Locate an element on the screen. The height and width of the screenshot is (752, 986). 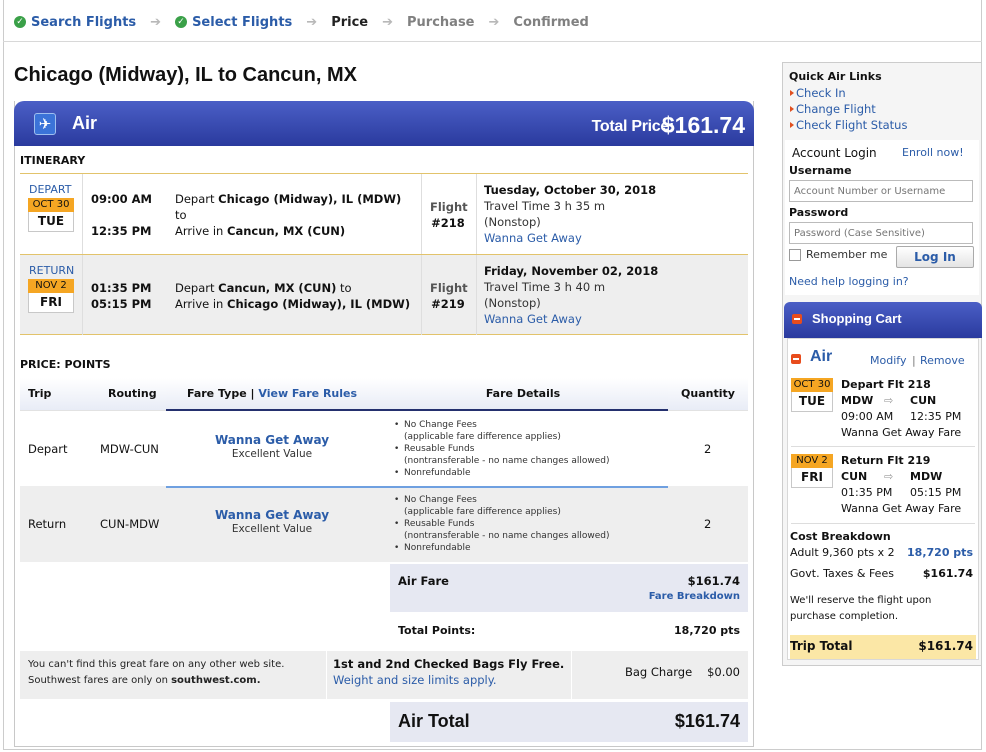
airplane-icon: ✈ is located at coordinates (45, 124).